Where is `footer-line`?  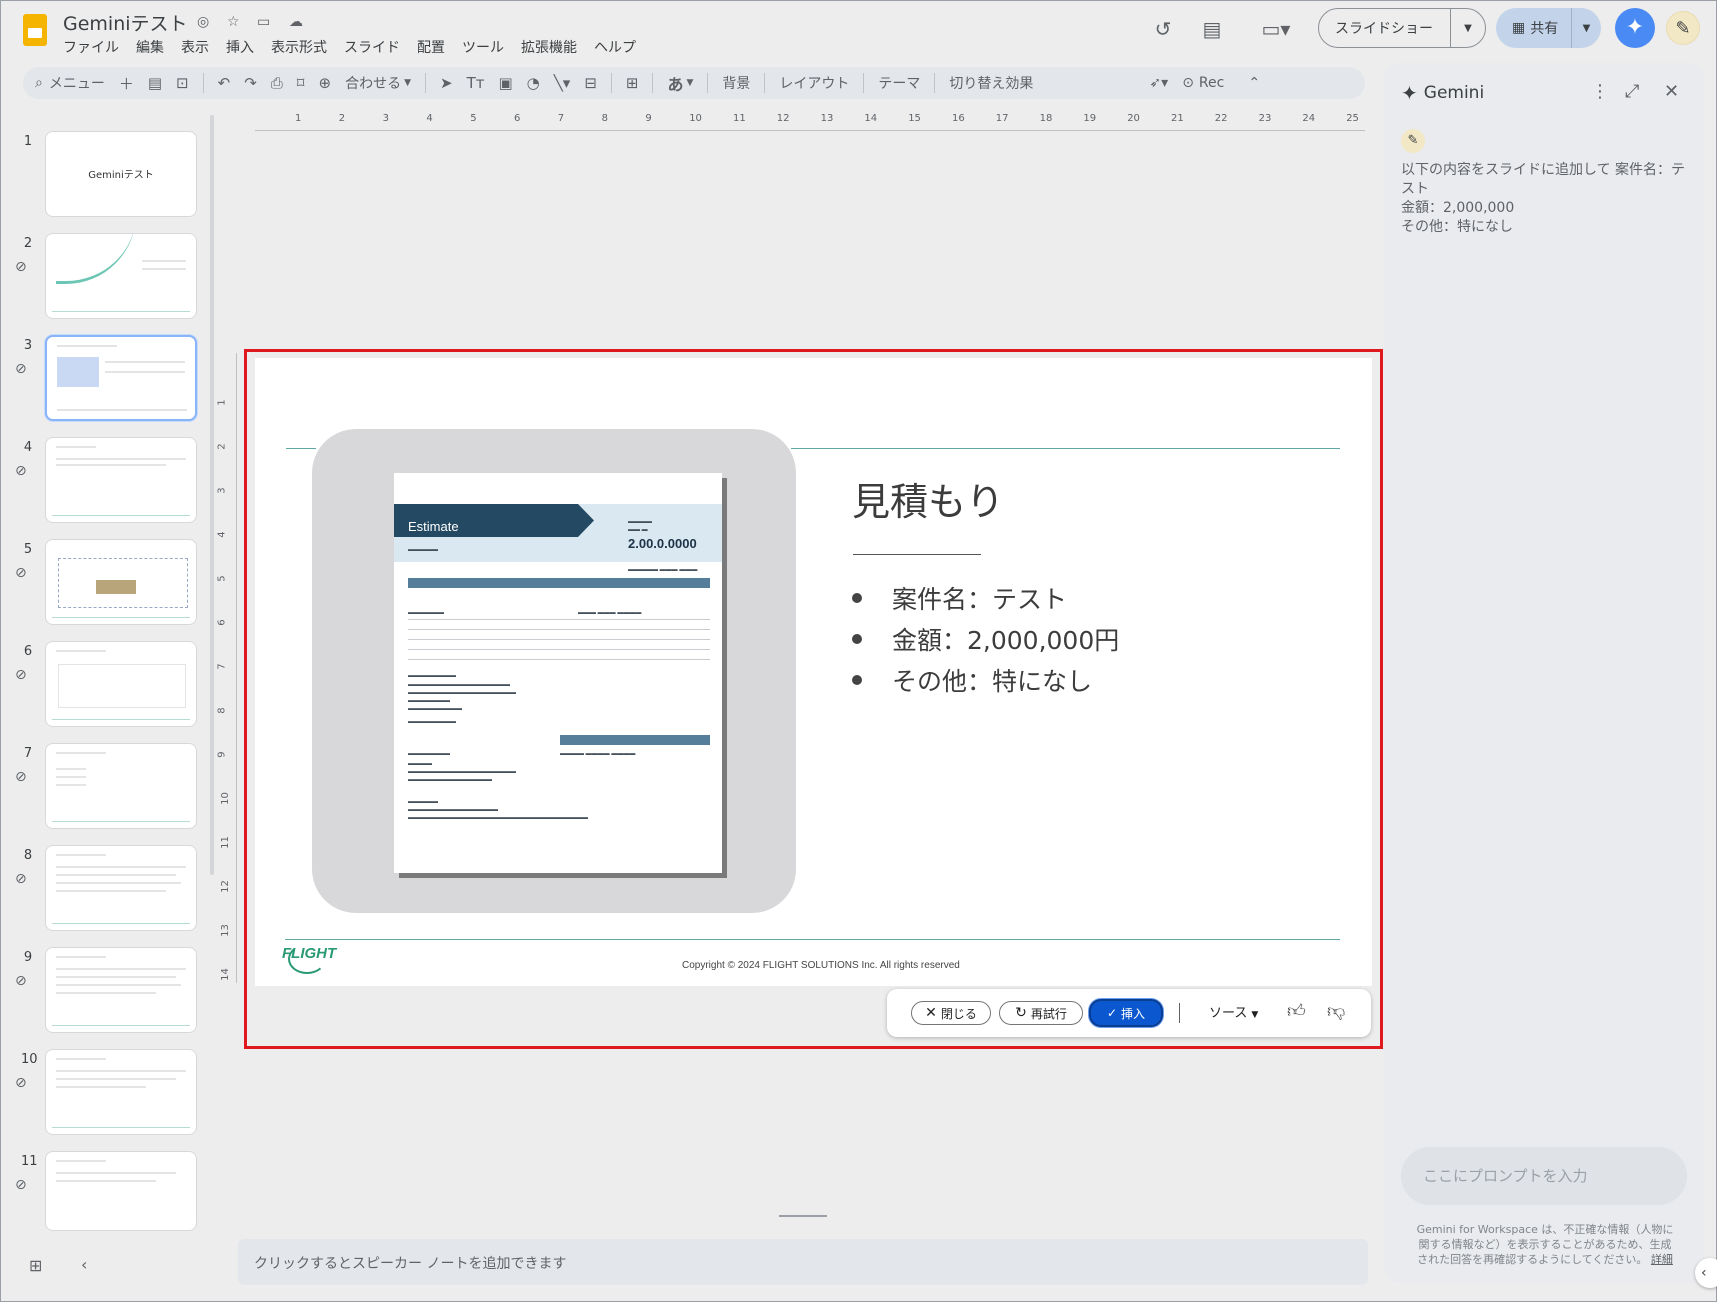 footer-line is located at coordinates (812, 939).